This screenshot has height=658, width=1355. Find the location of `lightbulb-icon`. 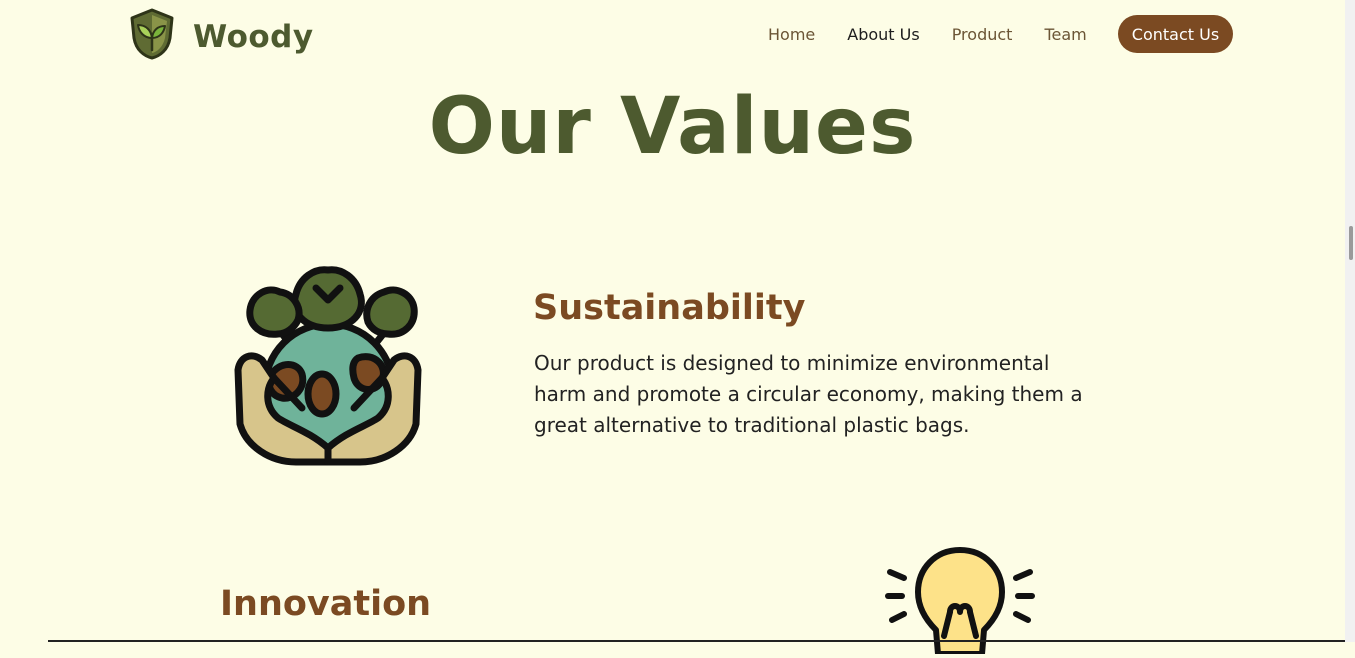

lightbulb-icon is located at coordinates (960, 600).